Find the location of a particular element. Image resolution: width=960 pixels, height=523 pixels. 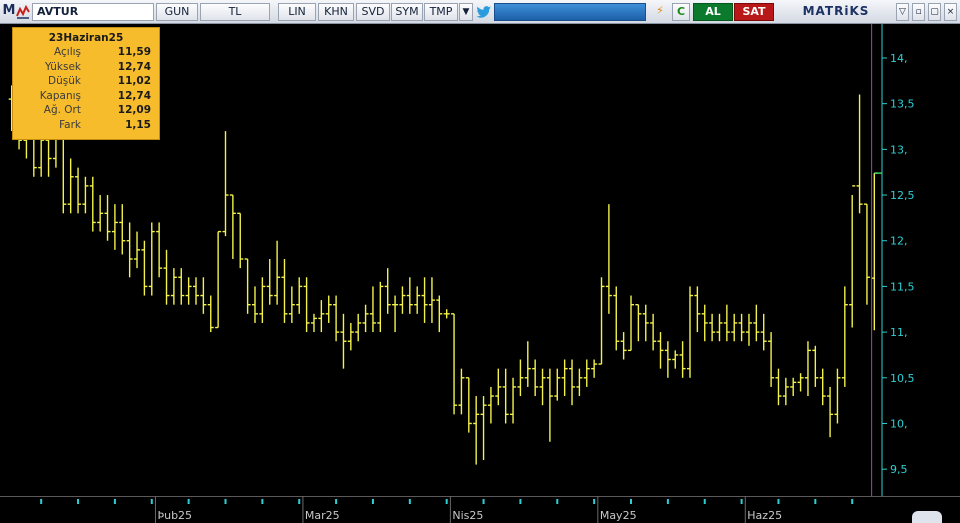

x-tick-label: Þub25 is located at coordinates (174, 515).